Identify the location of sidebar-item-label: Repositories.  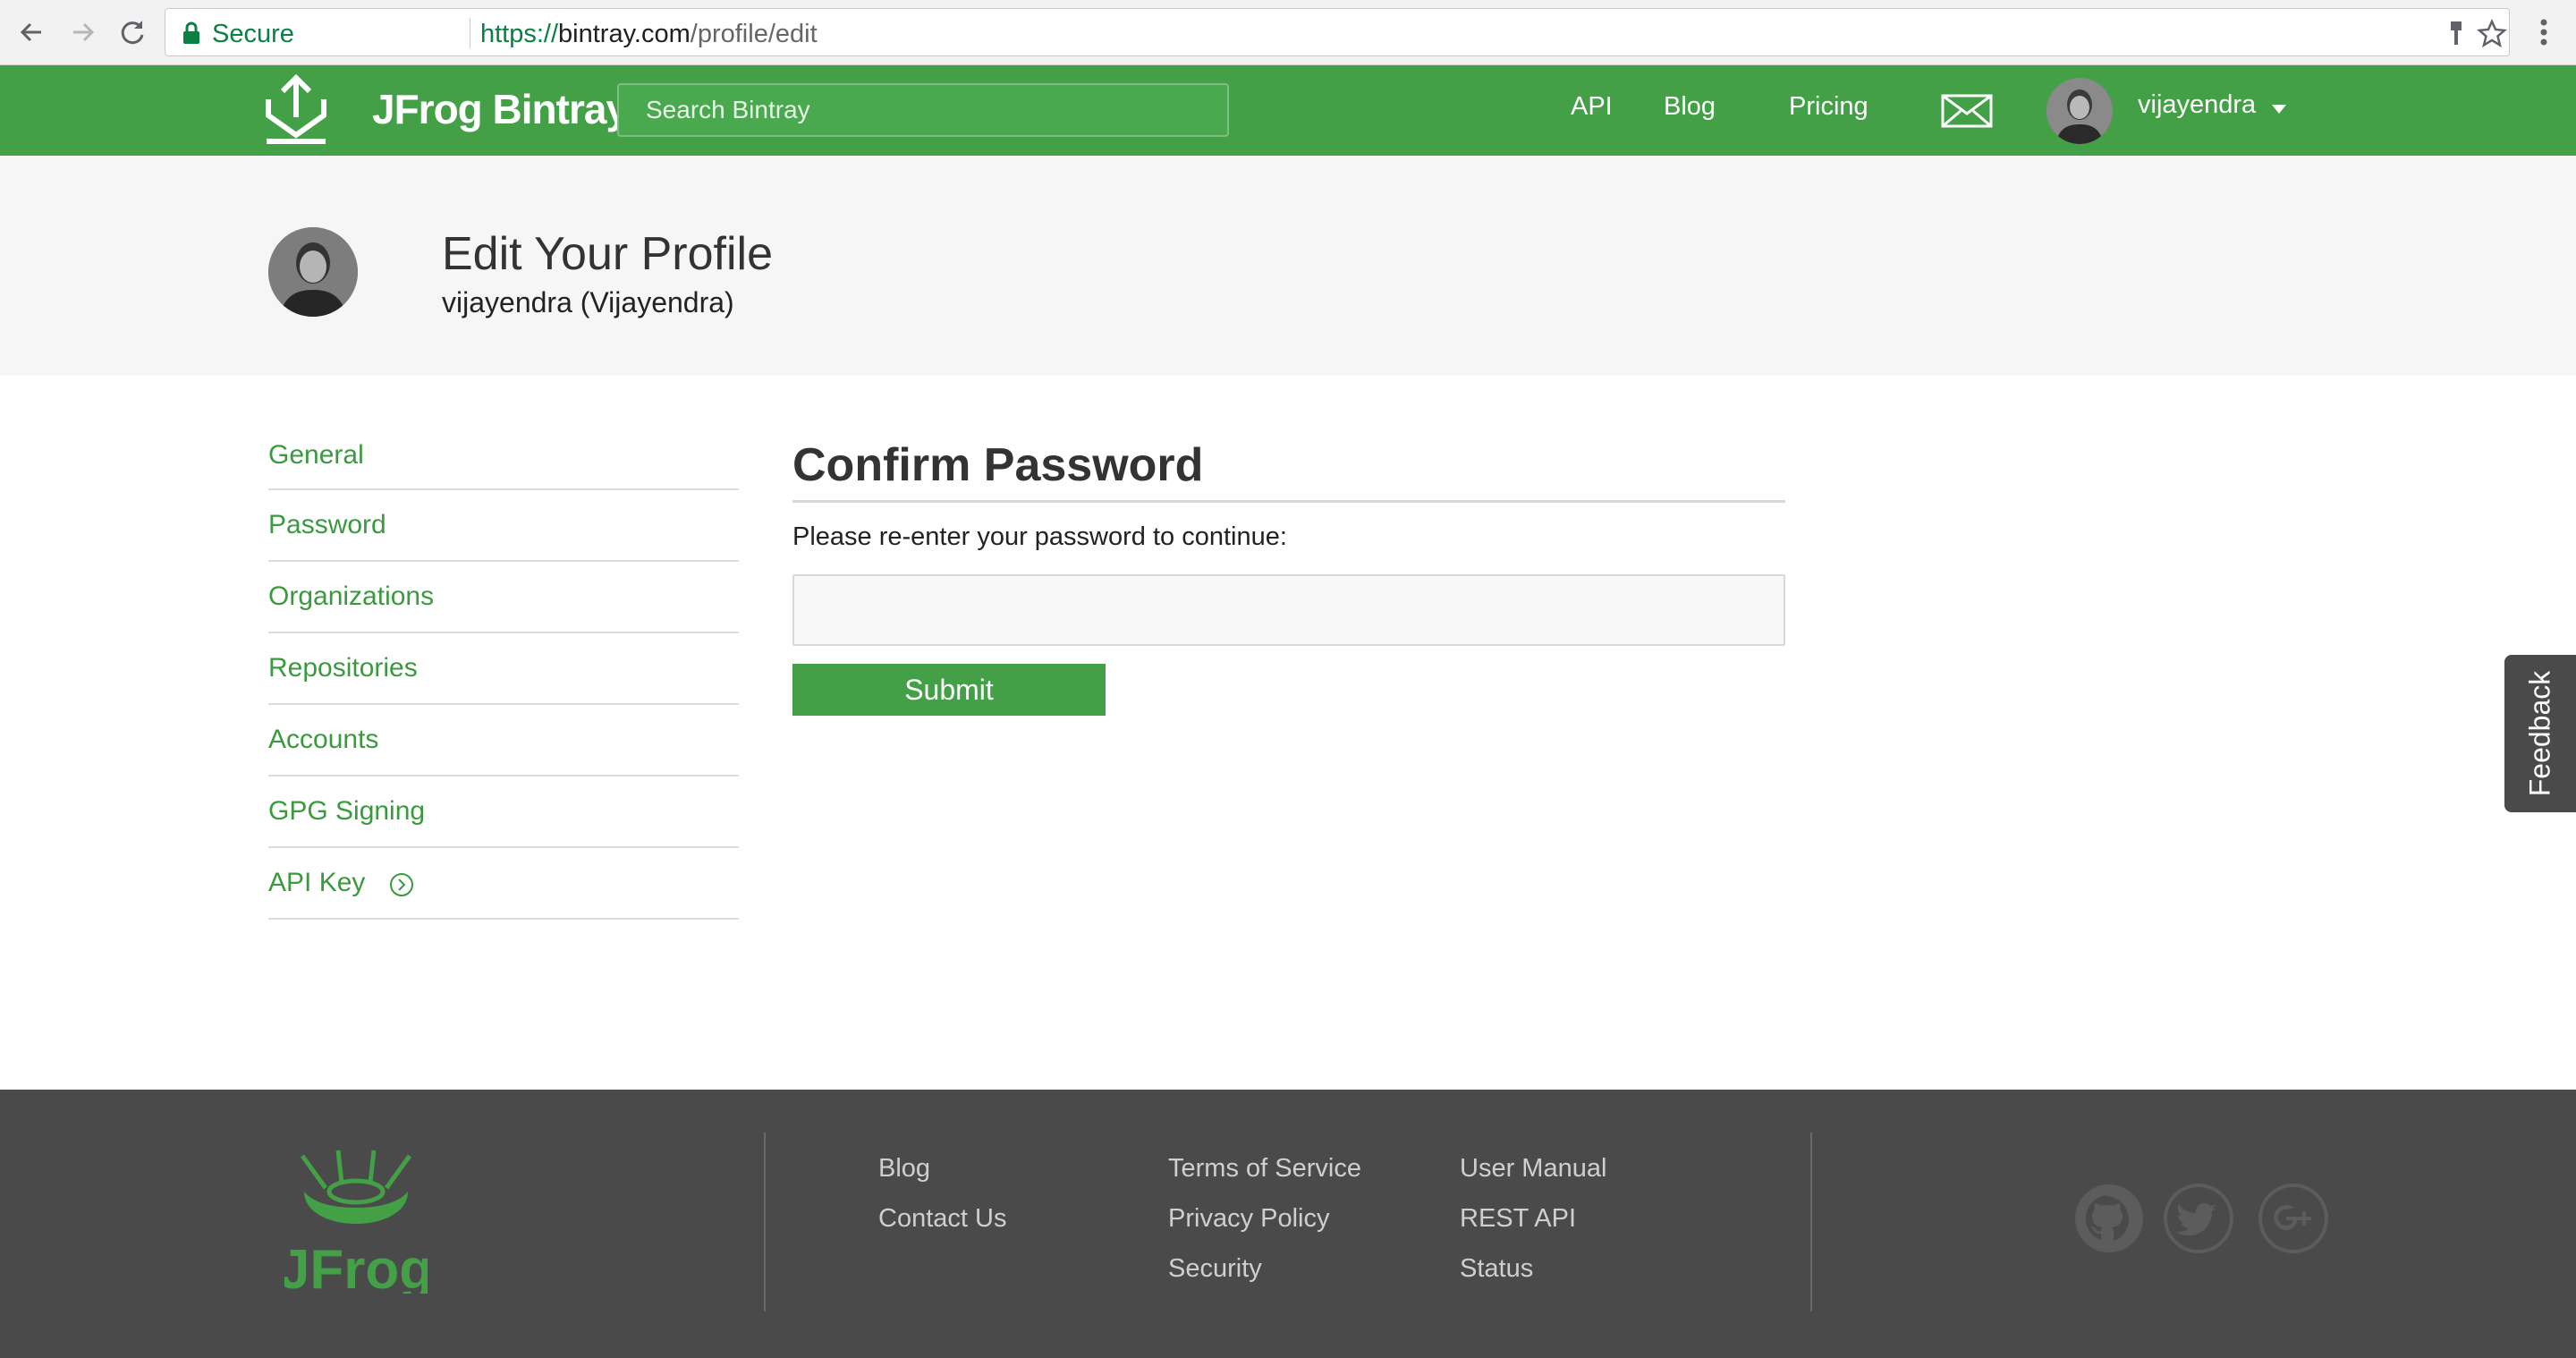
(343, 668).